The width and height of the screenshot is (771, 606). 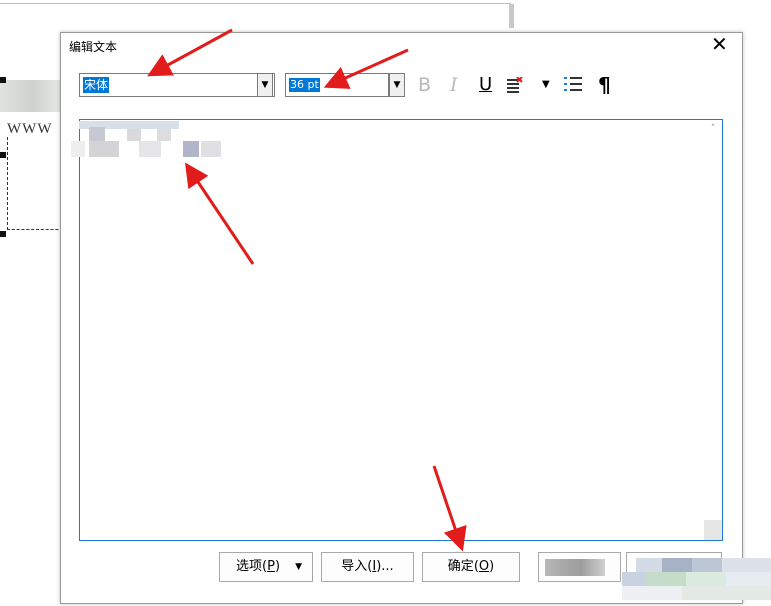 I want to click on arrow-to-size-select, so click(x=366, y=68).